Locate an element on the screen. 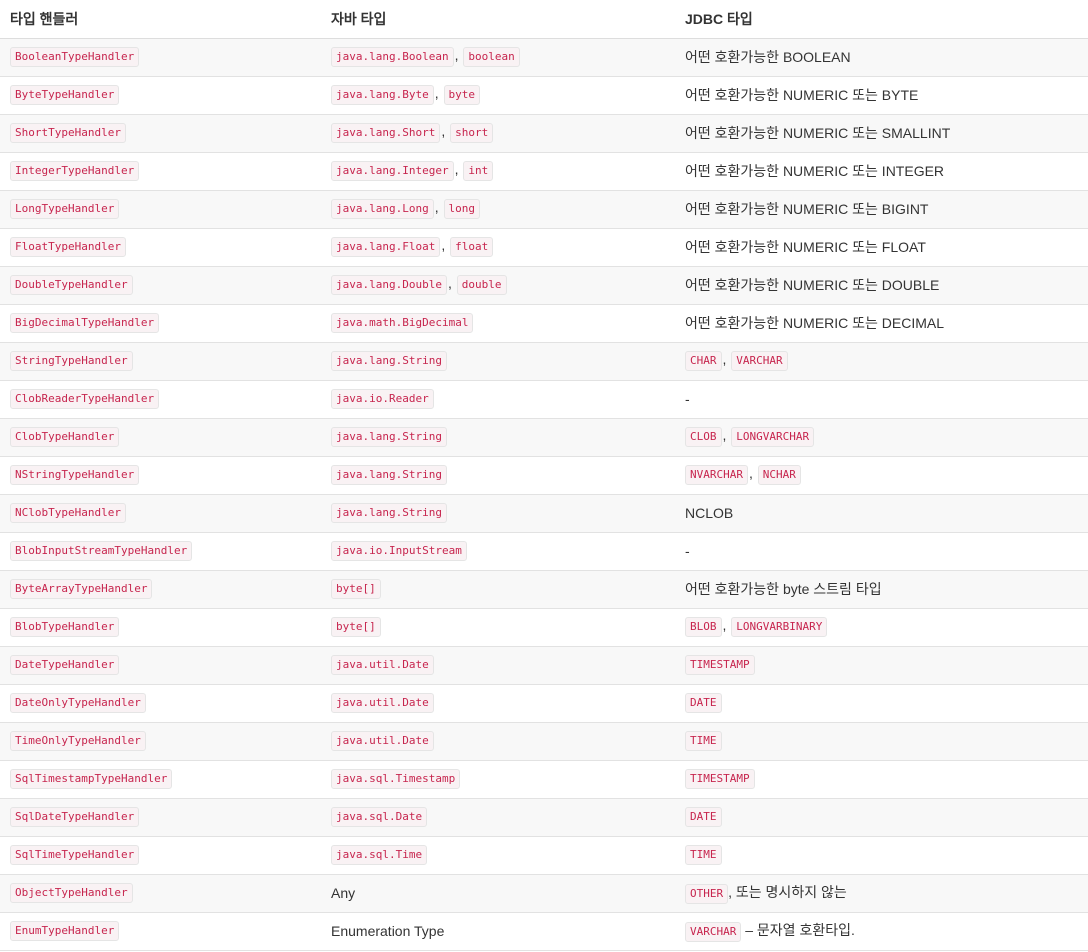  jdbc-type-code: NVARCHAR is located at coordinates (716, 475).